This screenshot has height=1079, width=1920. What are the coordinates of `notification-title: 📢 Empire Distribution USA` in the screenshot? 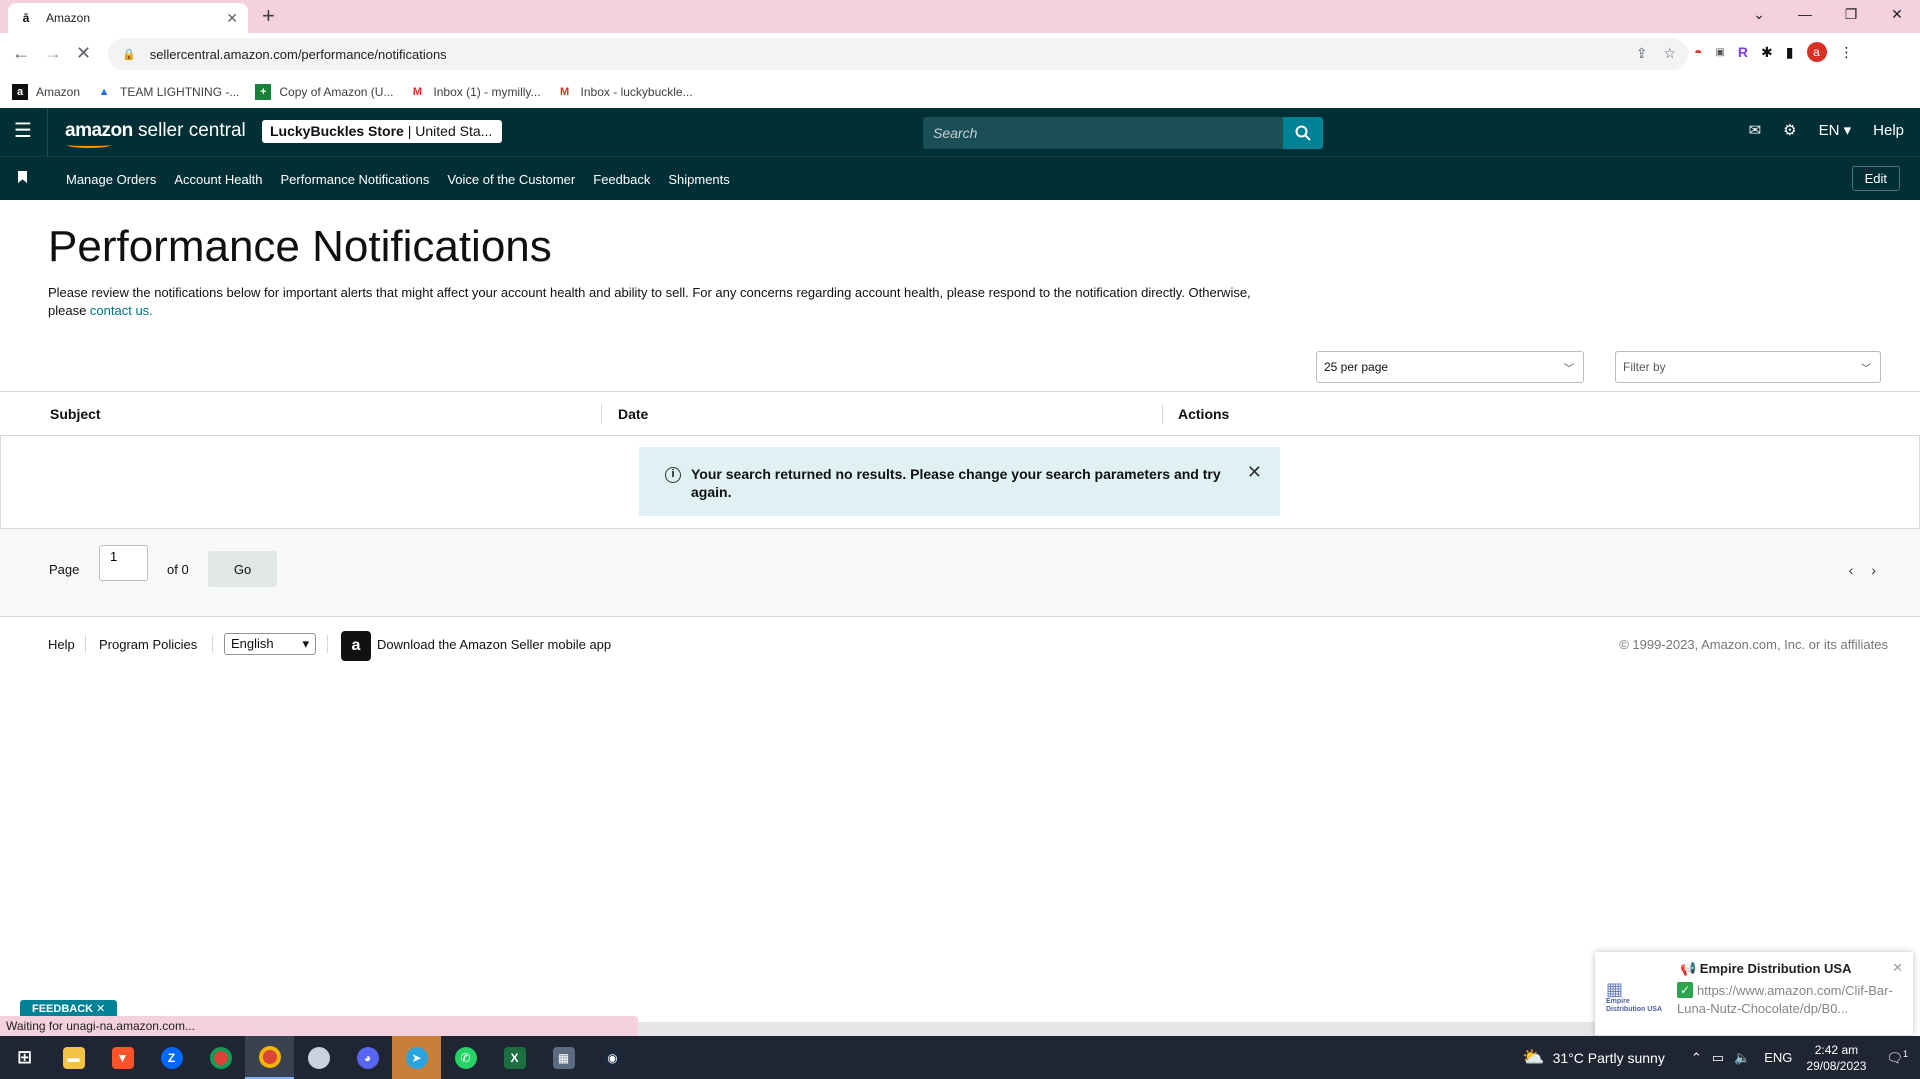 It's located at (1766, 968).